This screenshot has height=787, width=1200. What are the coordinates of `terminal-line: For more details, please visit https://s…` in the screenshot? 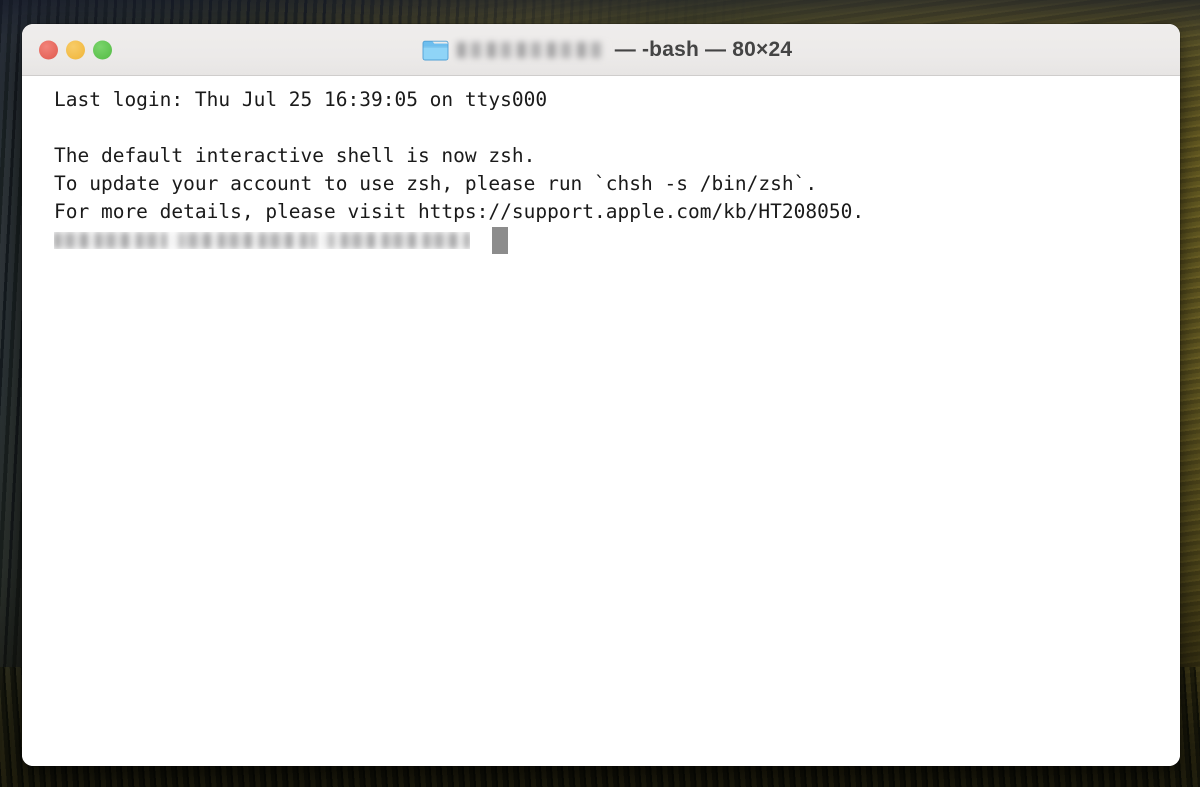 It's located at (459, 211).